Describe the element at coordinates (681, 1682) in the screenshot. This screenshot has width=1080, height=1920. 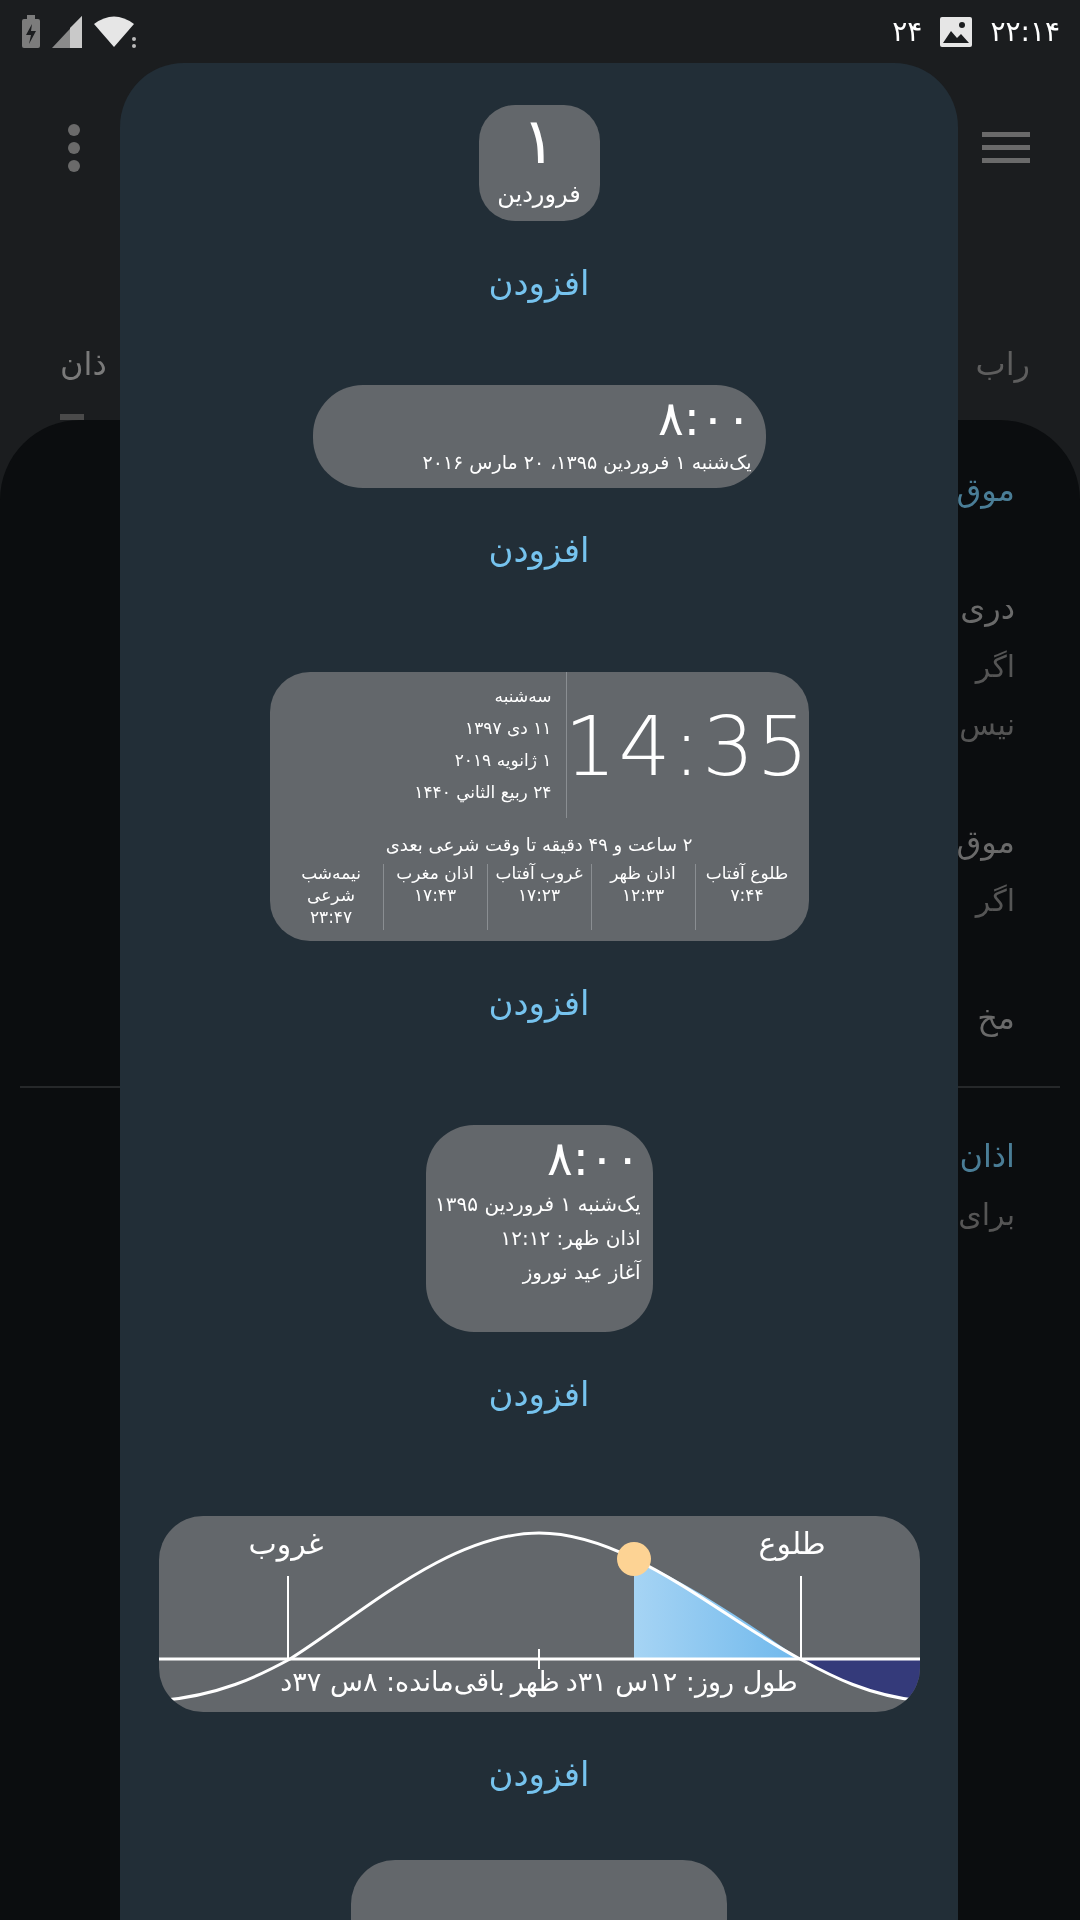
I see `day-length-text: طول روز: ۱۲س ۳۱د` at that location.